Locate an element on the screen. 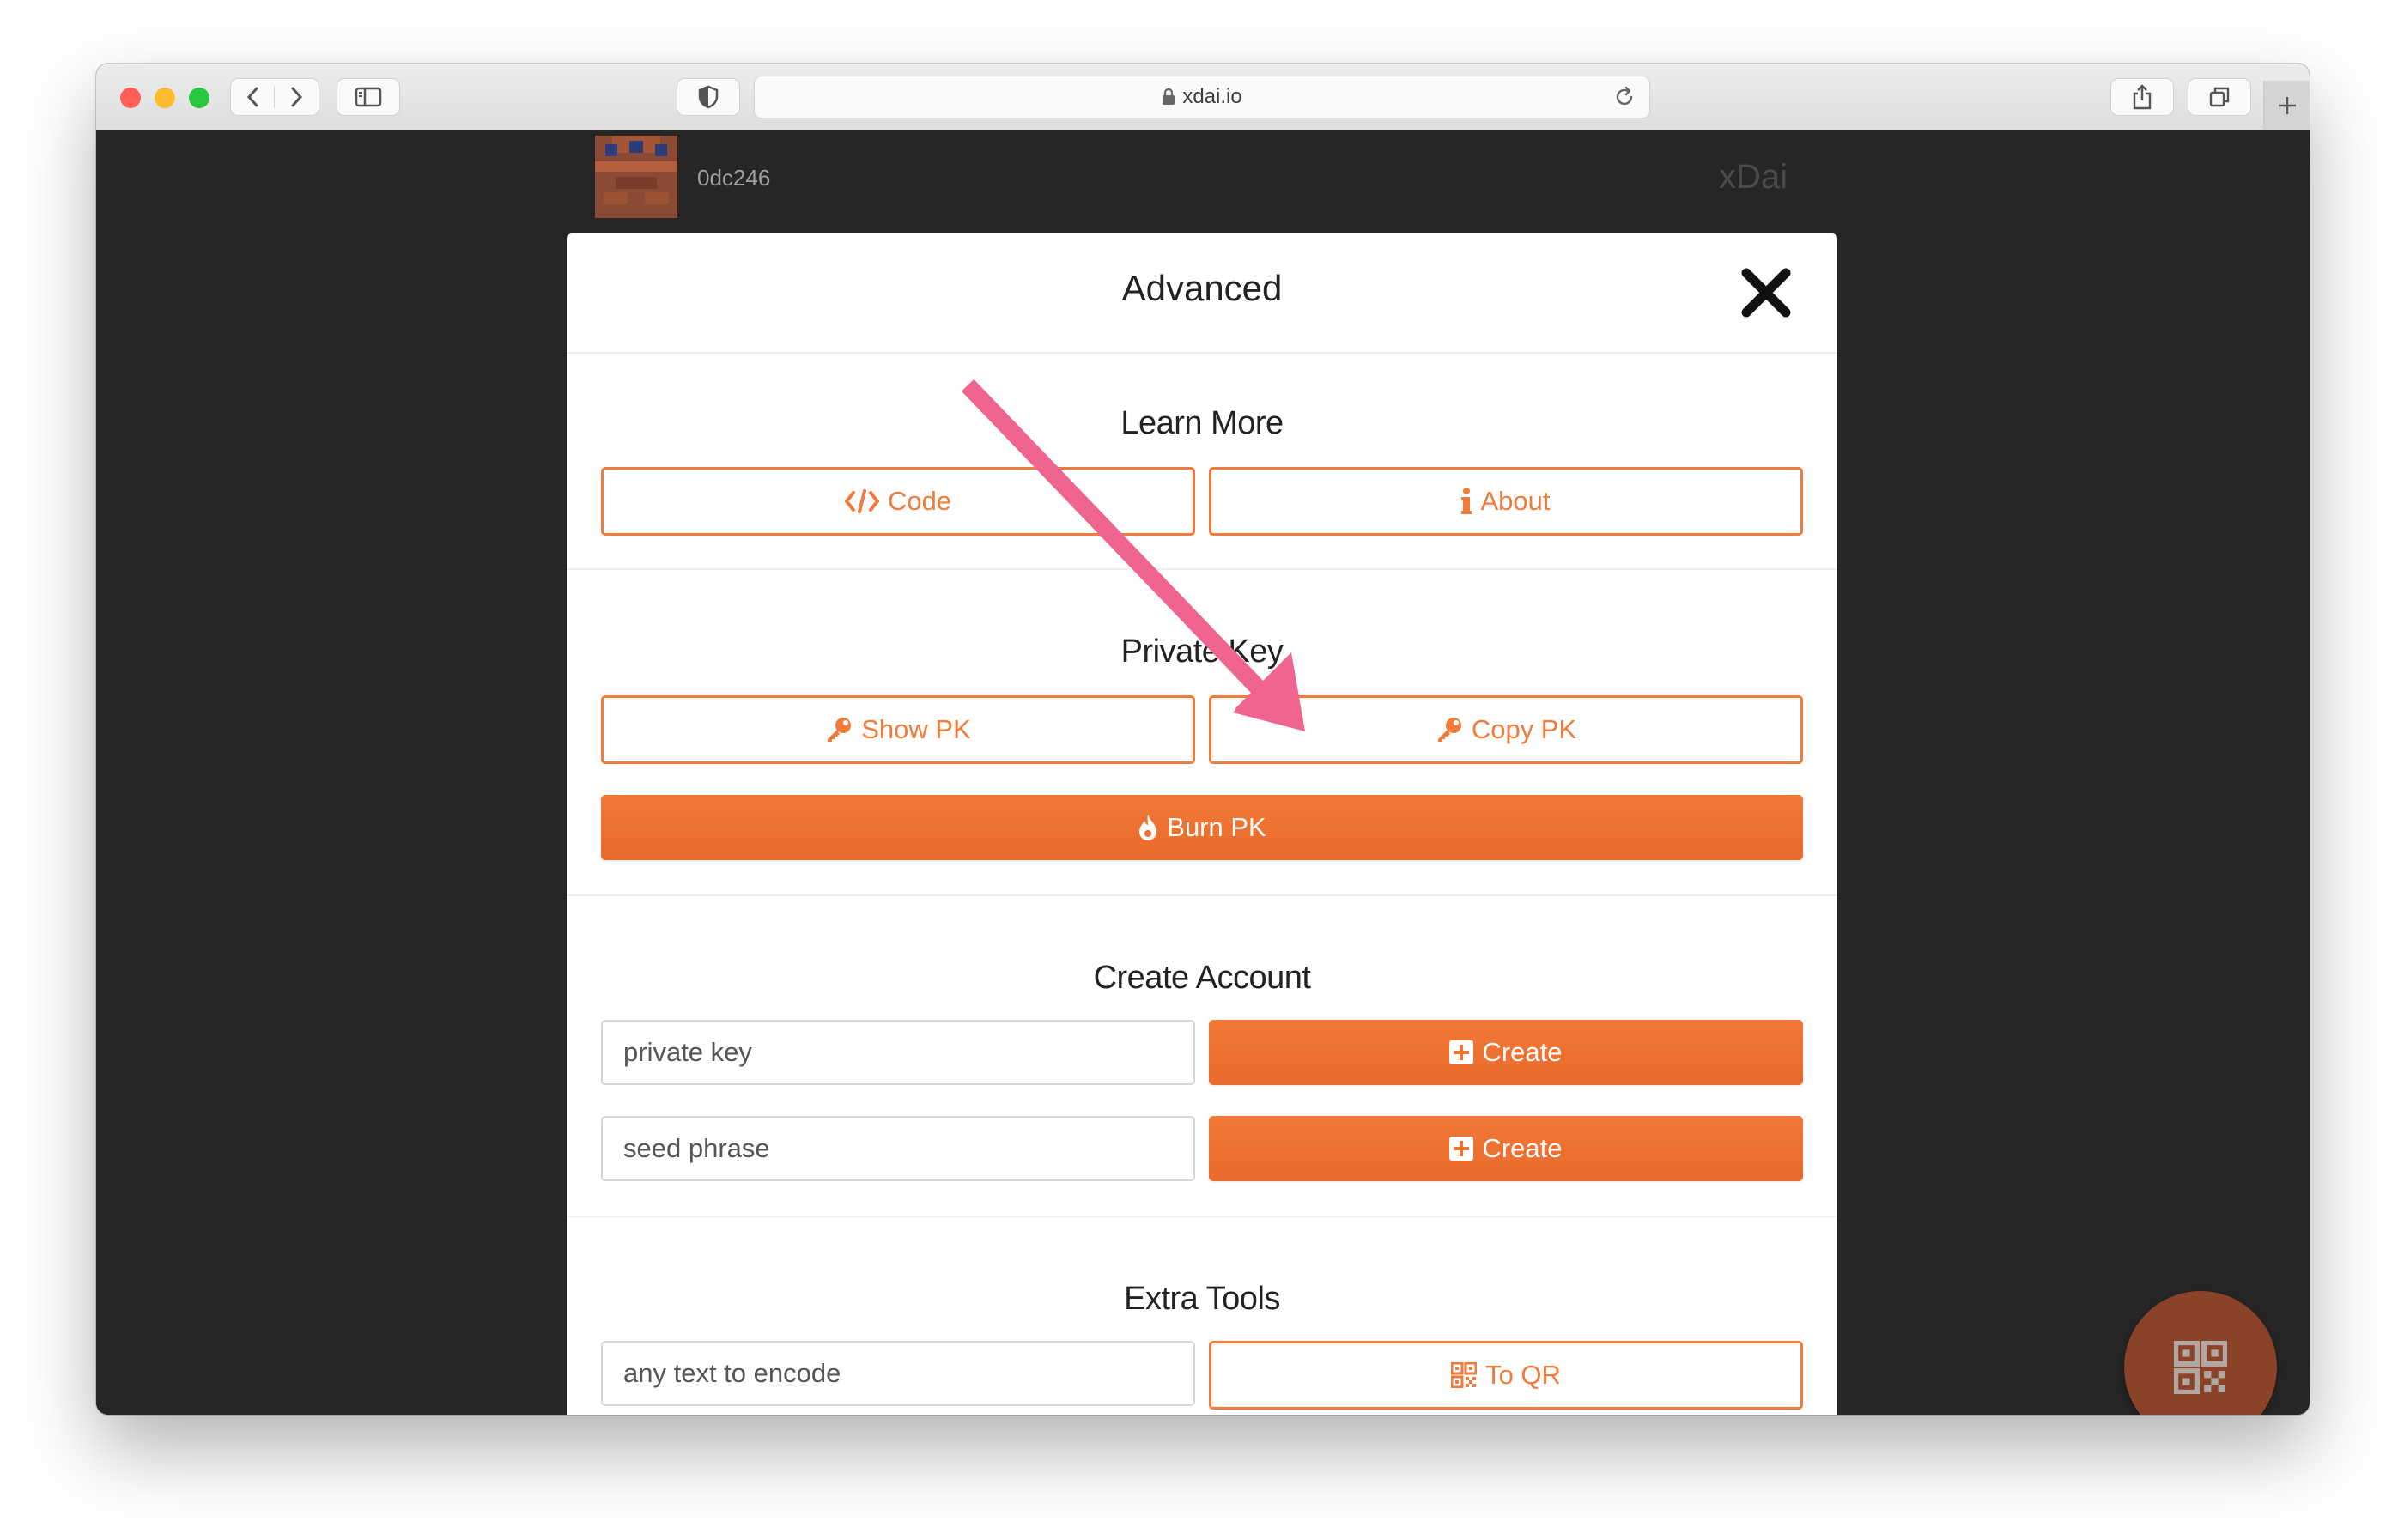 This screenshot has width=2404, height=1540. code-icon is located at coordinates (861, 501).